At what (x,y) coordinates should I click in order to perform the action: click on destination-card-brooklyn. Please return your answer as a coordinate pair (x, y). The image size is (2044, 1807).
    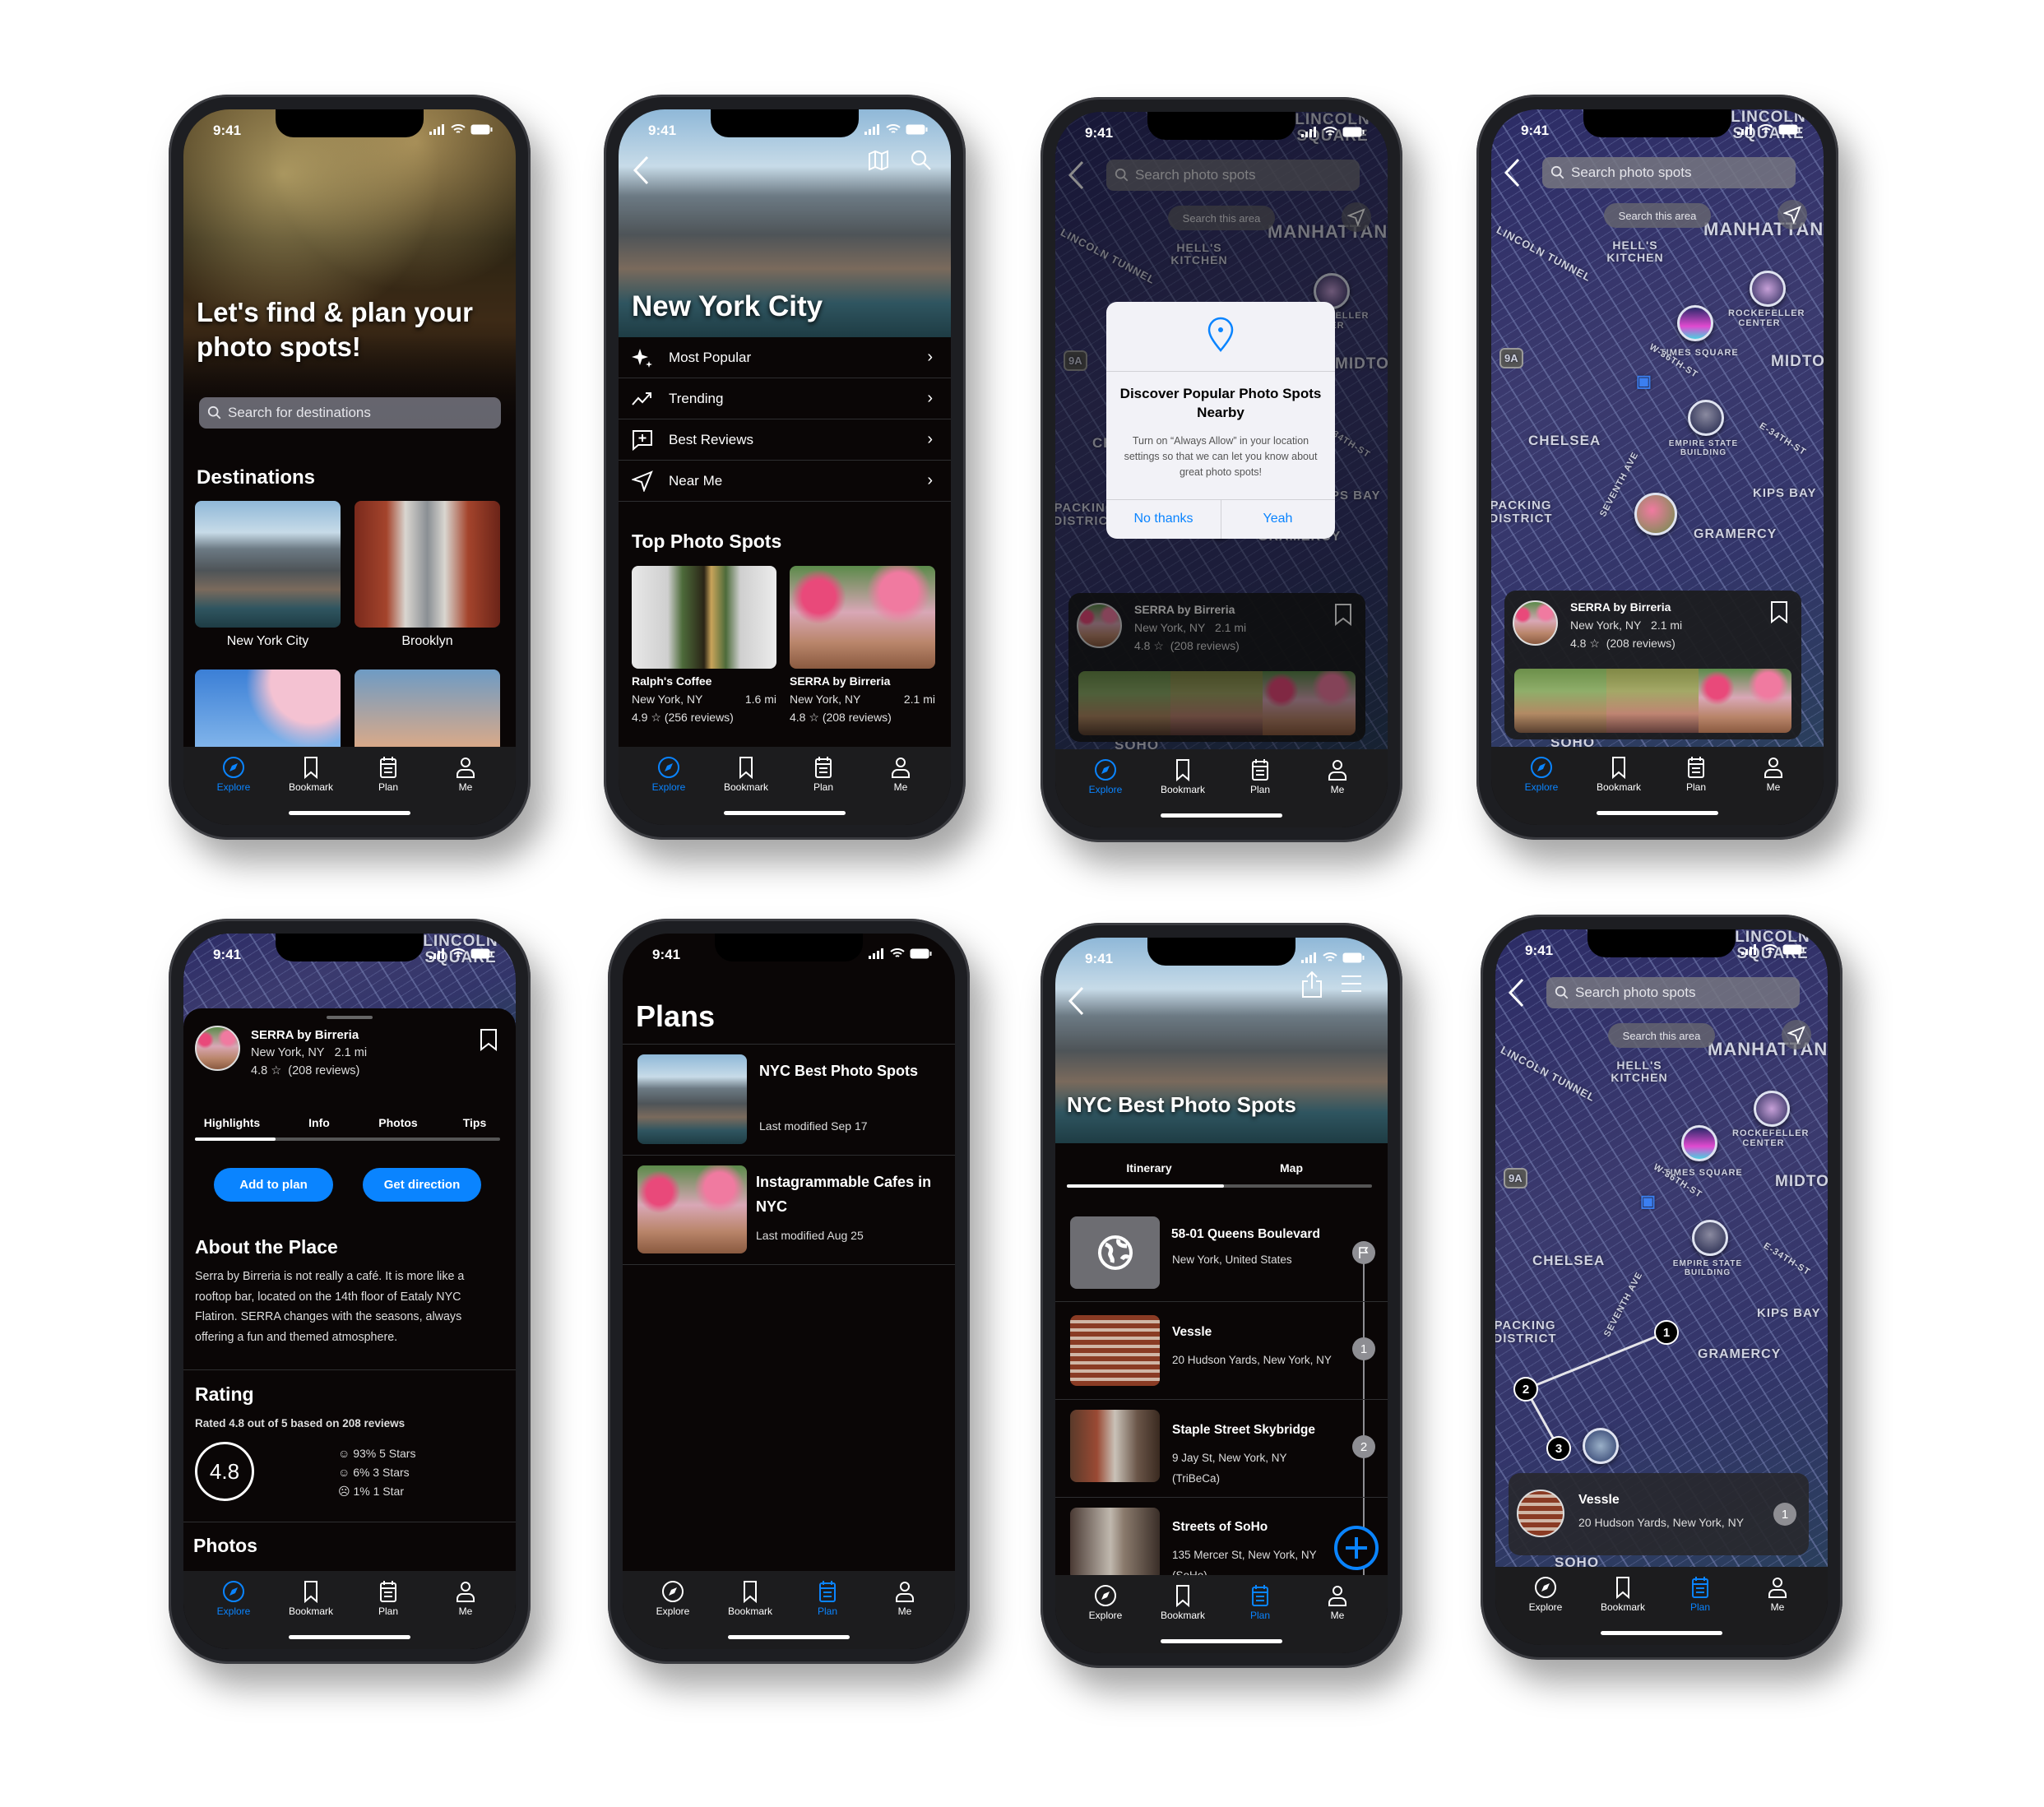
    Looking at the image, I should click on (427, 564).